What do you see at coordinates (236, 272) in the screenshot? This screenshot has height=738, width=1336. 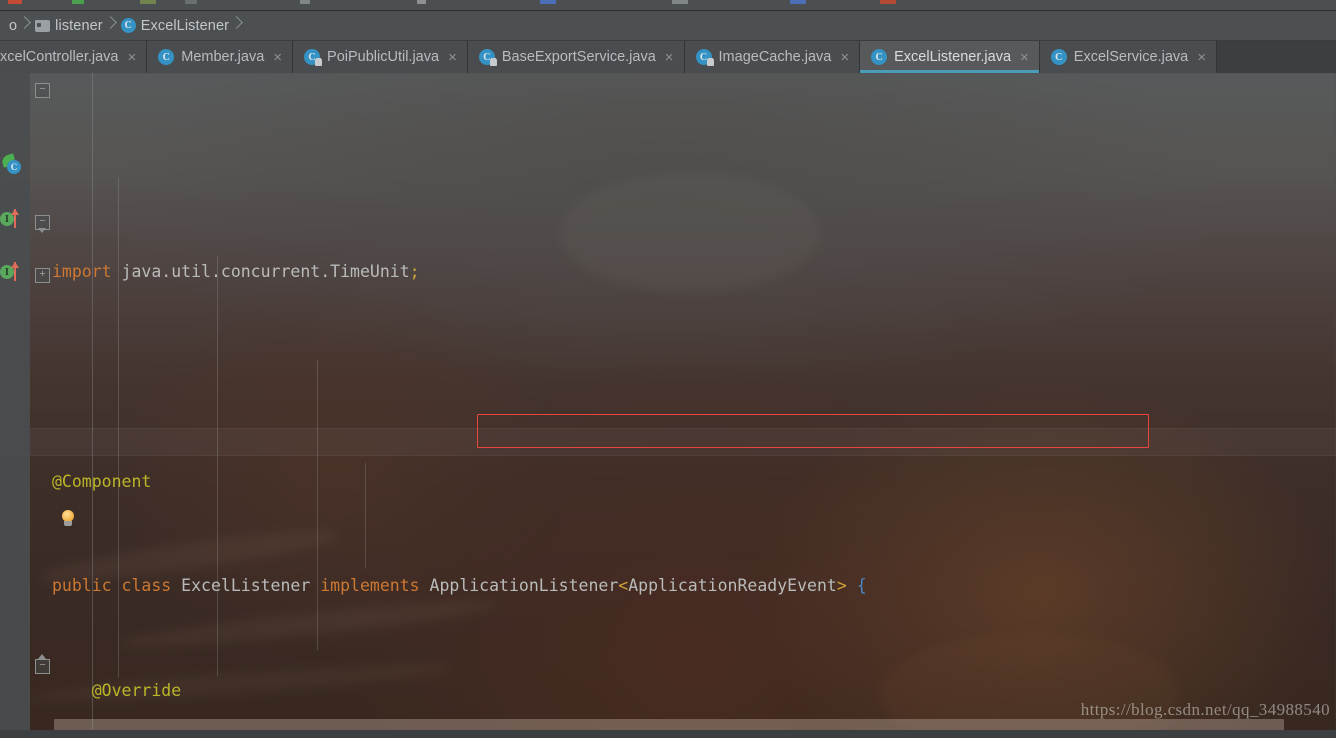 I see `code-line: import java.util.concurrent.TimeUnit;` at bounding box center [236, 272].